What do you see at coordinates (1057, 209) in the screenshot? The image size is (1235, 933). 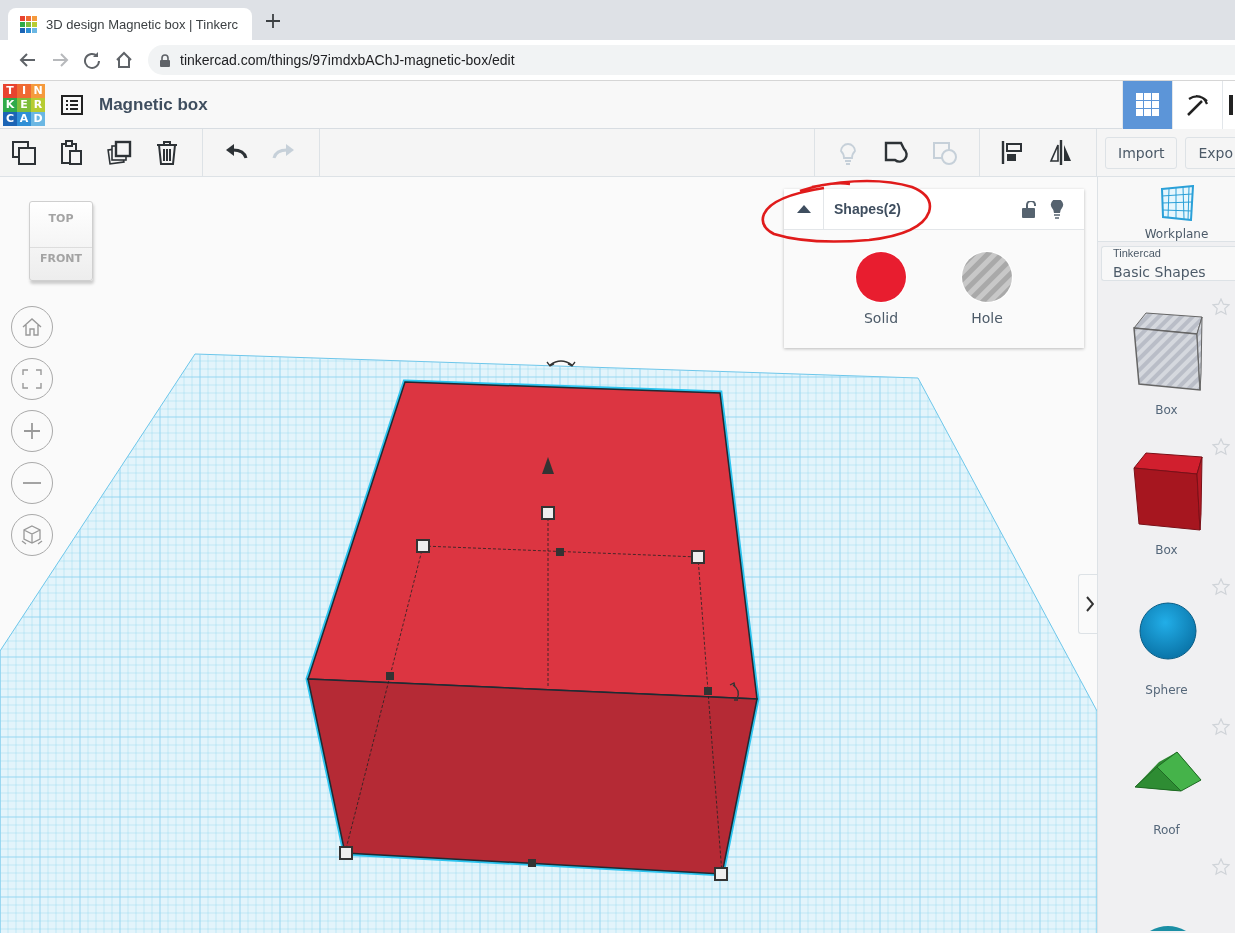 I see `light-bulb-icon` at bounding box center [1057, 209].